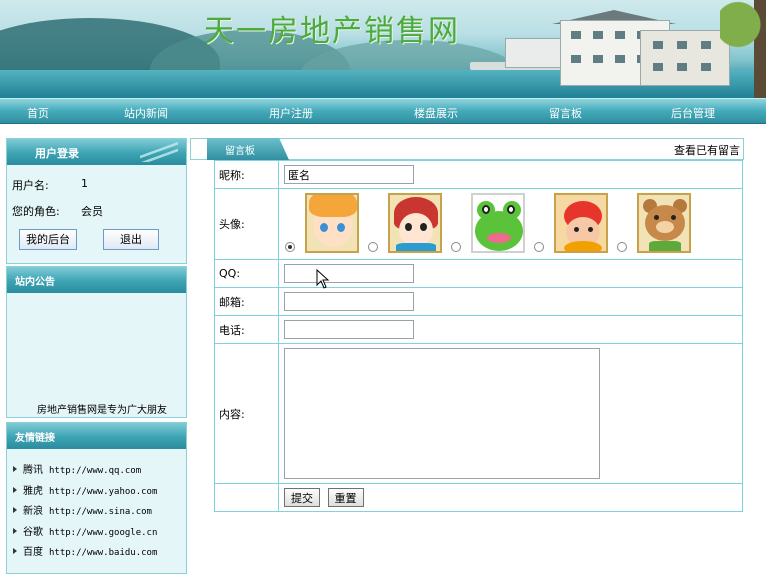 Image resolution: width=766 pixels, height=586 pixels. Describe the element at coordinates (36, 211) in the screenshot. I see `role-label: 您的角色:` at that location.